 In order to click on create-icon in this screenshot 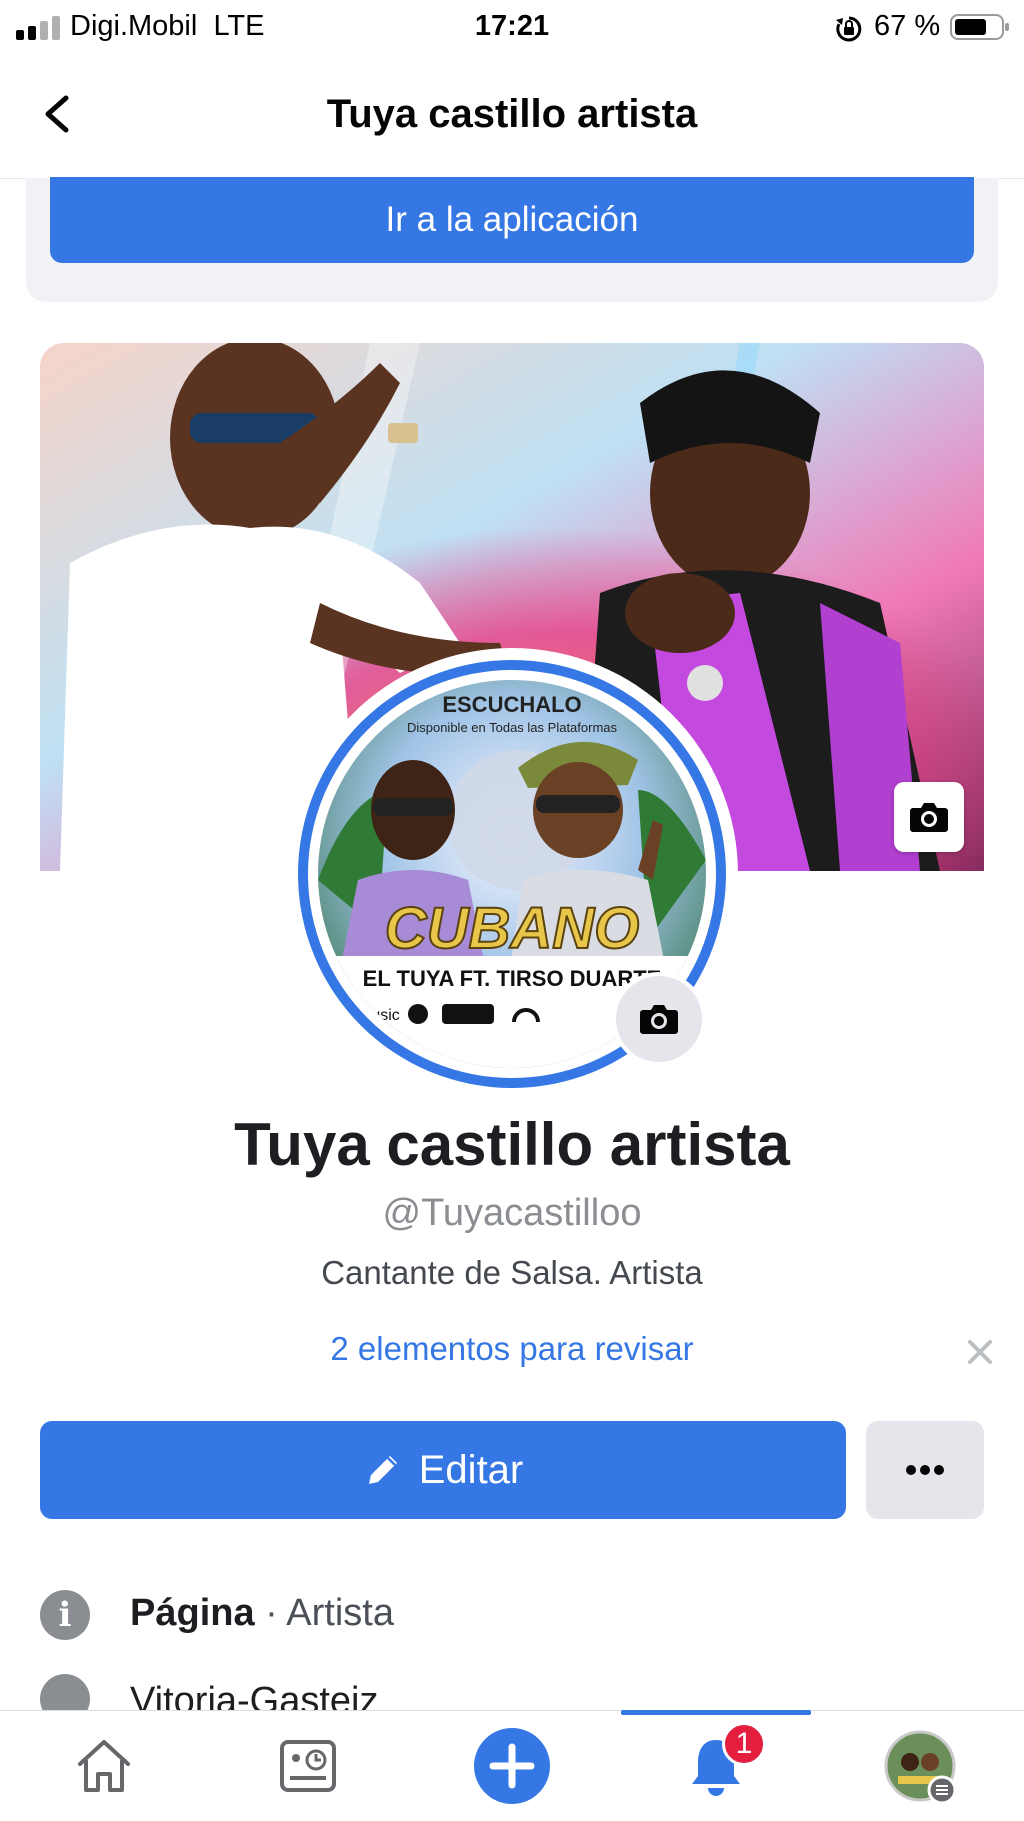, I will do `click(512, 1766)`.